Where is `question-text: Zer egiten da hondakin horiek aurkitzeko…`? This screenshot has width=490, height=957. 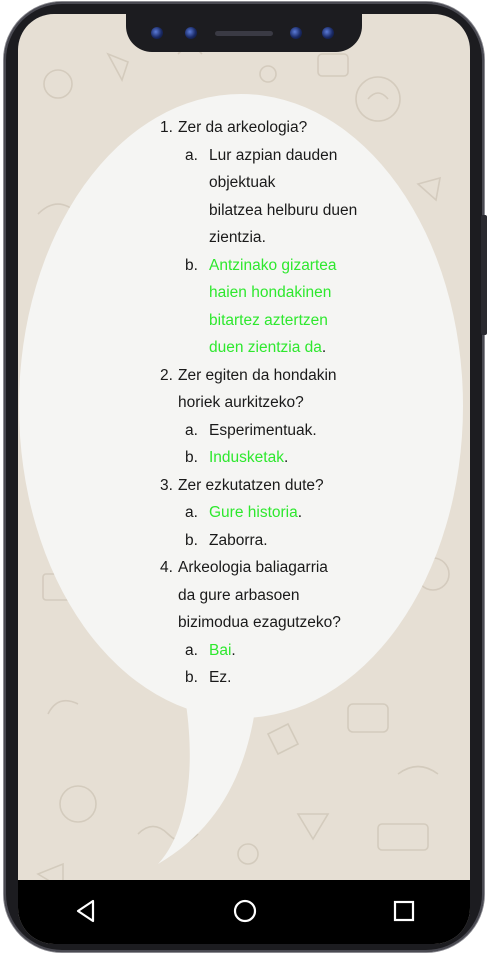
question-text: Zer egiten da hondakin horiek aurkitzeko… is located at coordinates (257, 389).